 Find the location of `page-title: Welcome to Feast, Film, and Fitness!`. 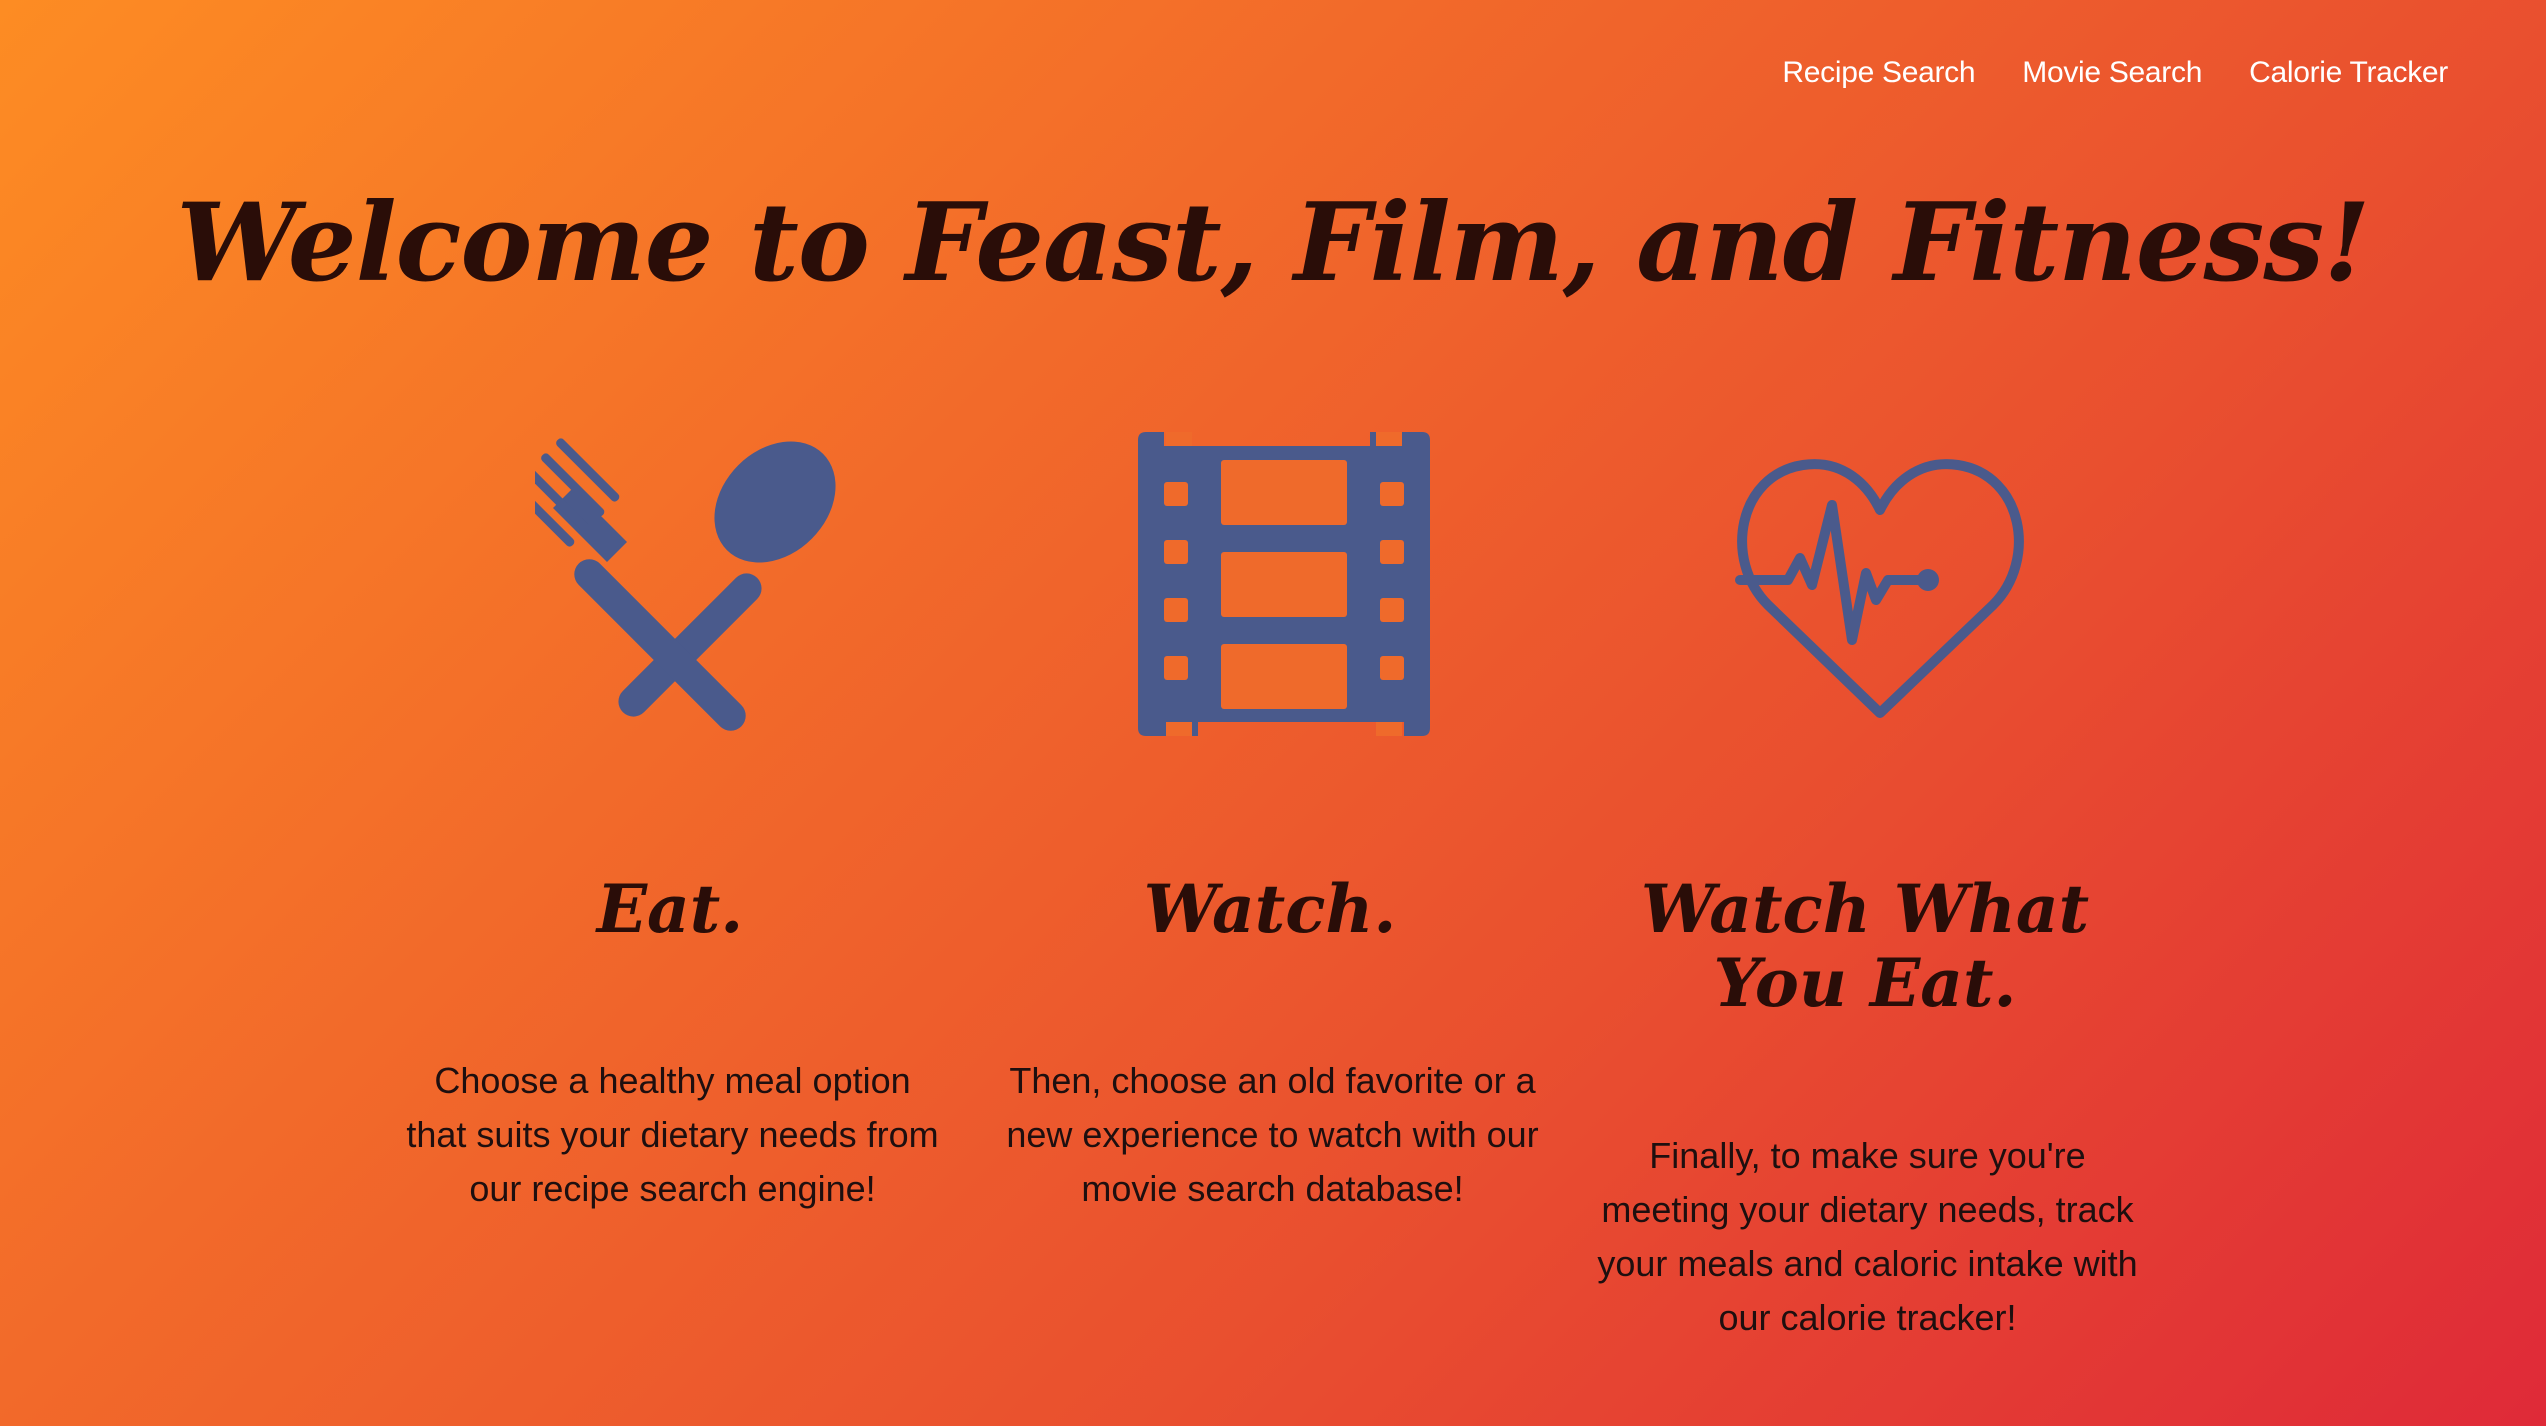

page-title: Welcome to Feast, Film, and Fitness! is located at coordinates (1273, 243).